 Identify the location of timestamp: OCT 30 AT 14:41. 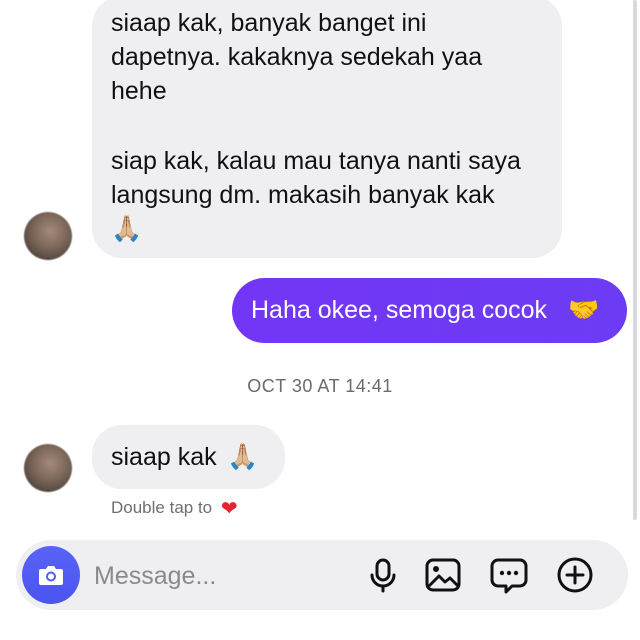
(320, 386).